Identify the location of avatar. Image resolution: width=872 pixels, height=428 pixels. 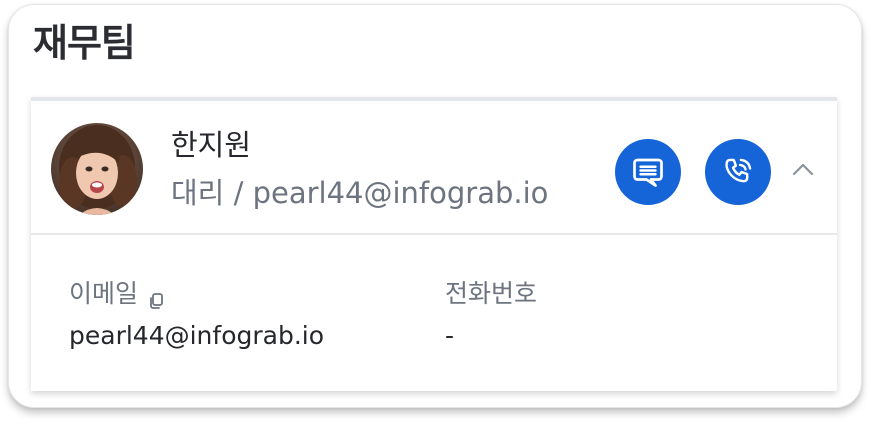
(97, 169).